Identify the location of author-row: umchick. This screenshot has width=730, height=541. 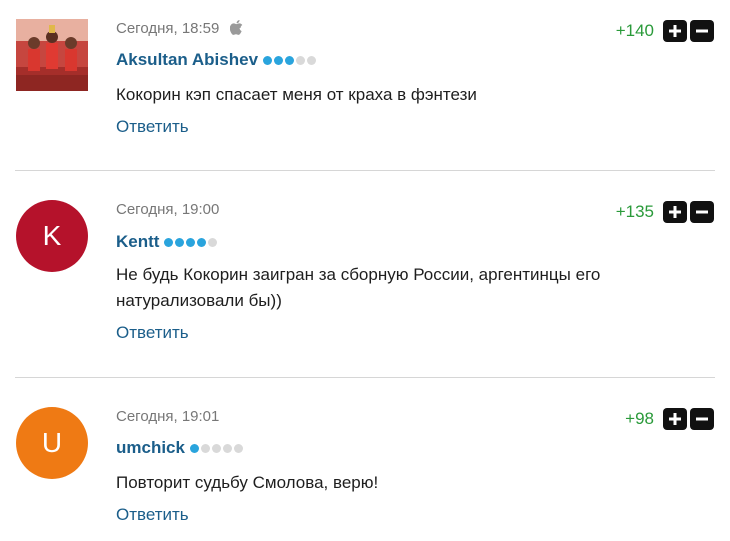
(179, 448).